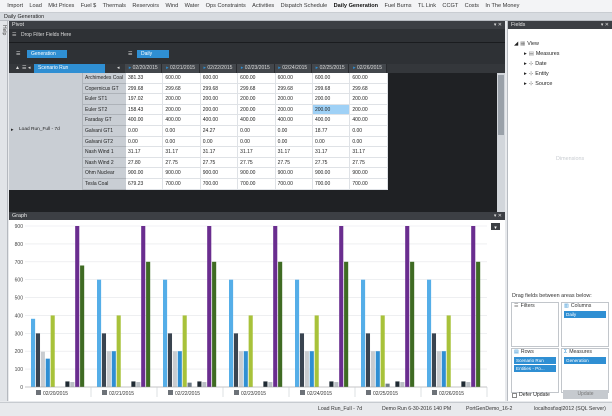 Image resolution: width=612 pixels, height=416 pixels. I want to click on value-cell: 27.80, so click(145, 163).